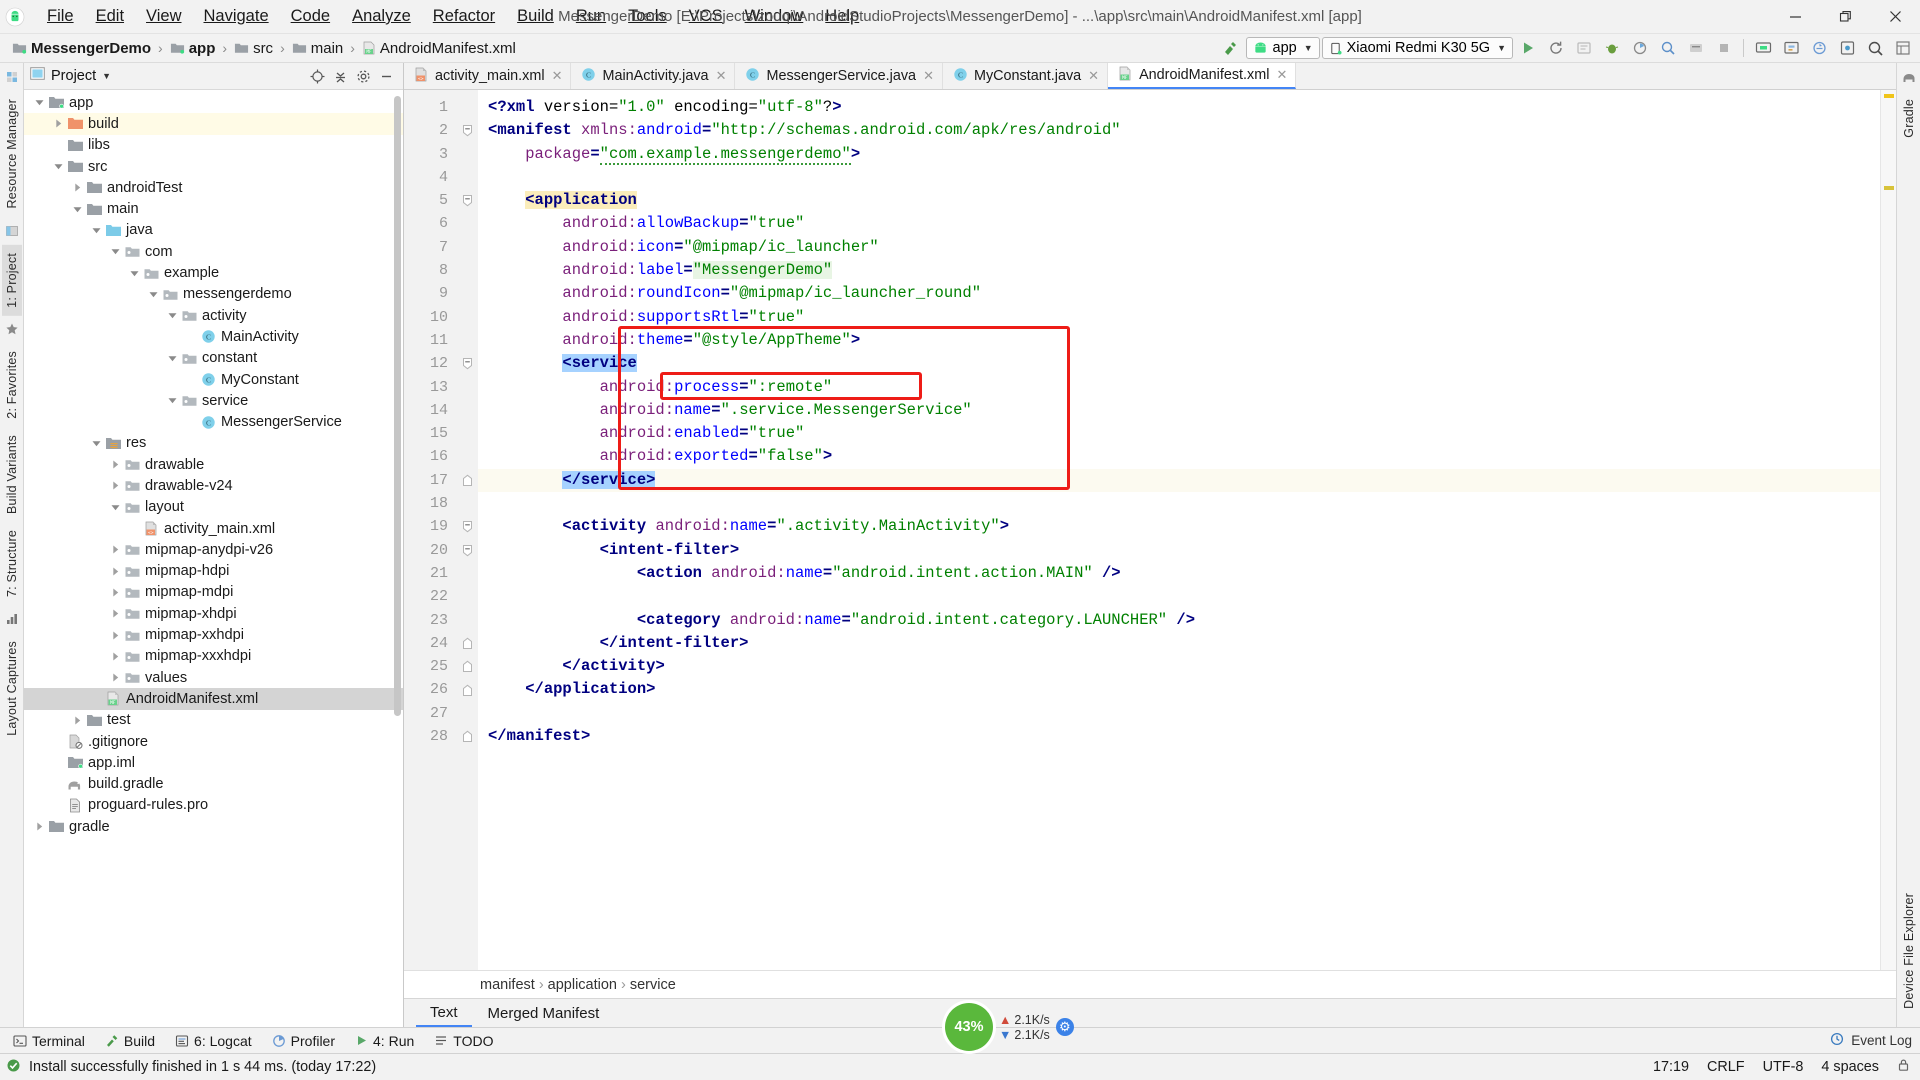  Describe the element at coordinates (464, 16) in the screenshot. I see `menu-refactor: Refactor` at that location.